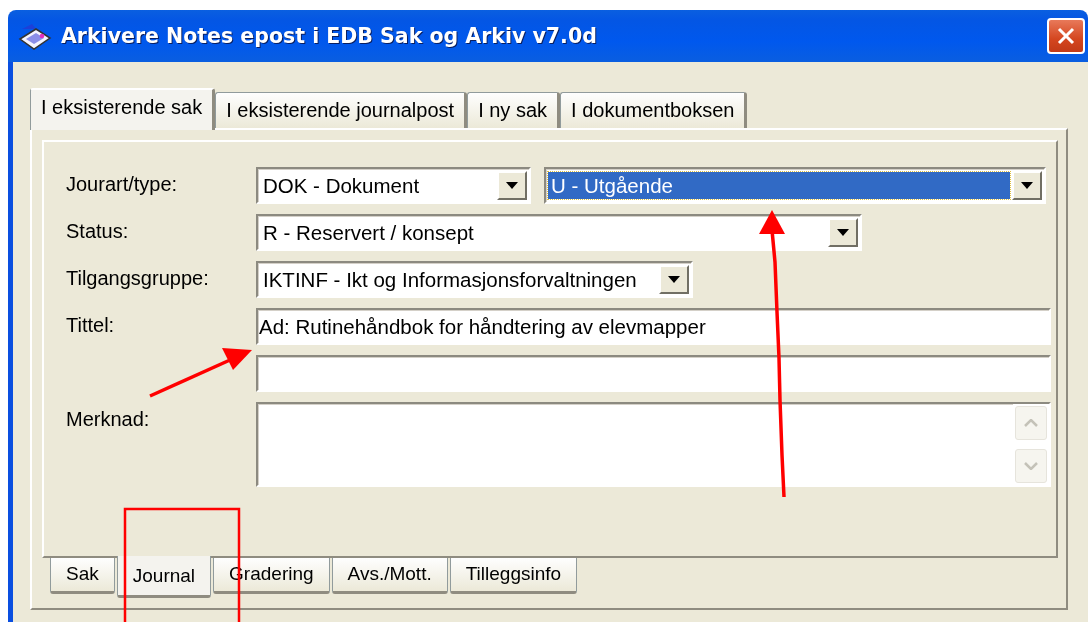 This screenshot has height=622, width=1088. Describe the element at coordinates (91, 325) in the screenshot. I see `field-label: Tittel:` at that location.